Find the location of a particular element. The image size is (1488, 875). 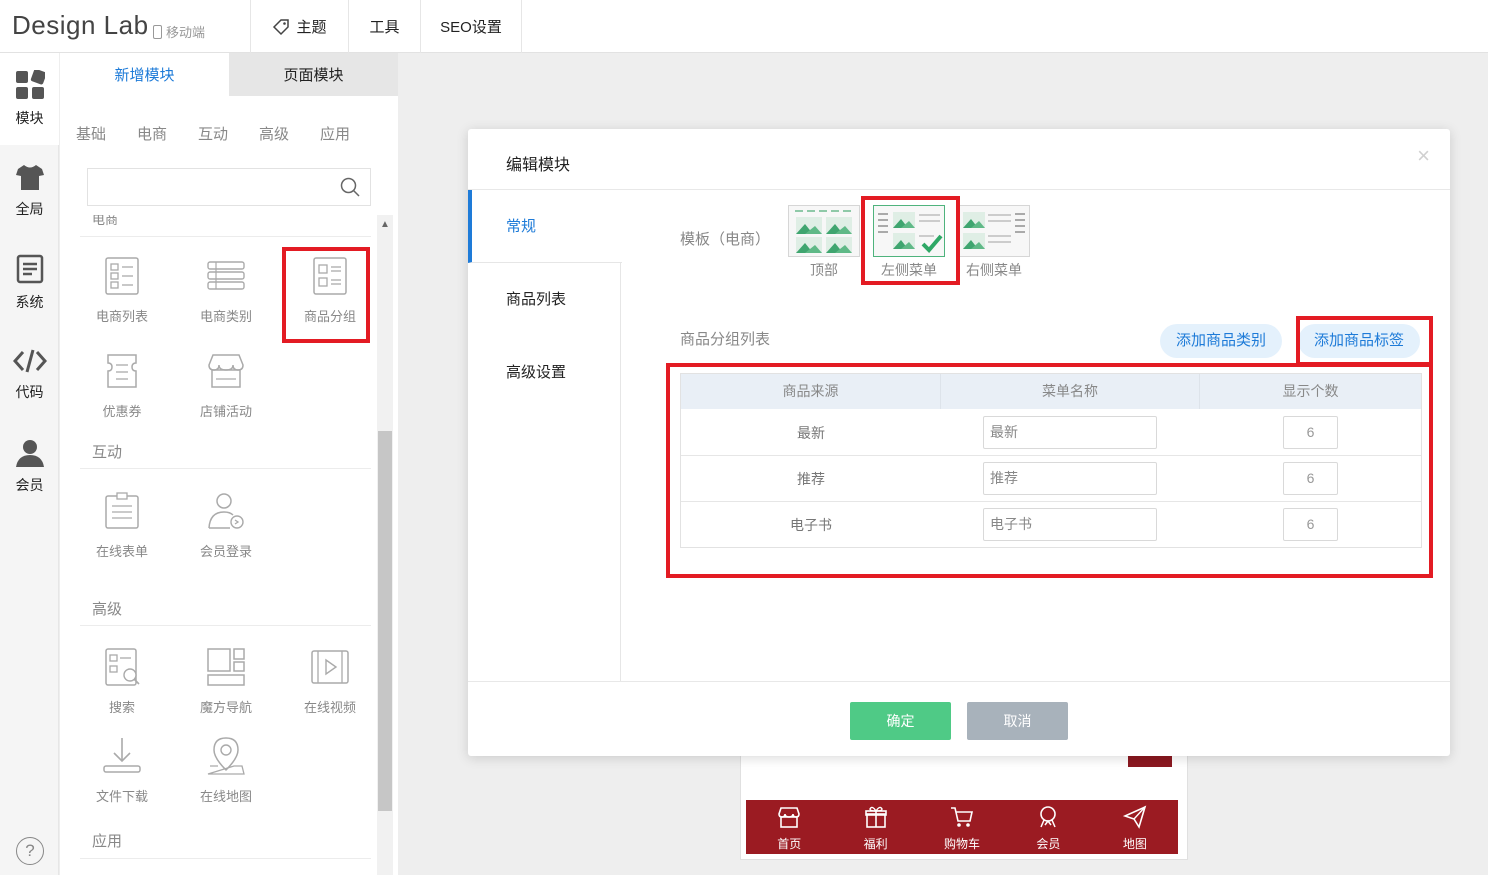

nav-seo: SEO设置 is located at coordinates (471, 26).